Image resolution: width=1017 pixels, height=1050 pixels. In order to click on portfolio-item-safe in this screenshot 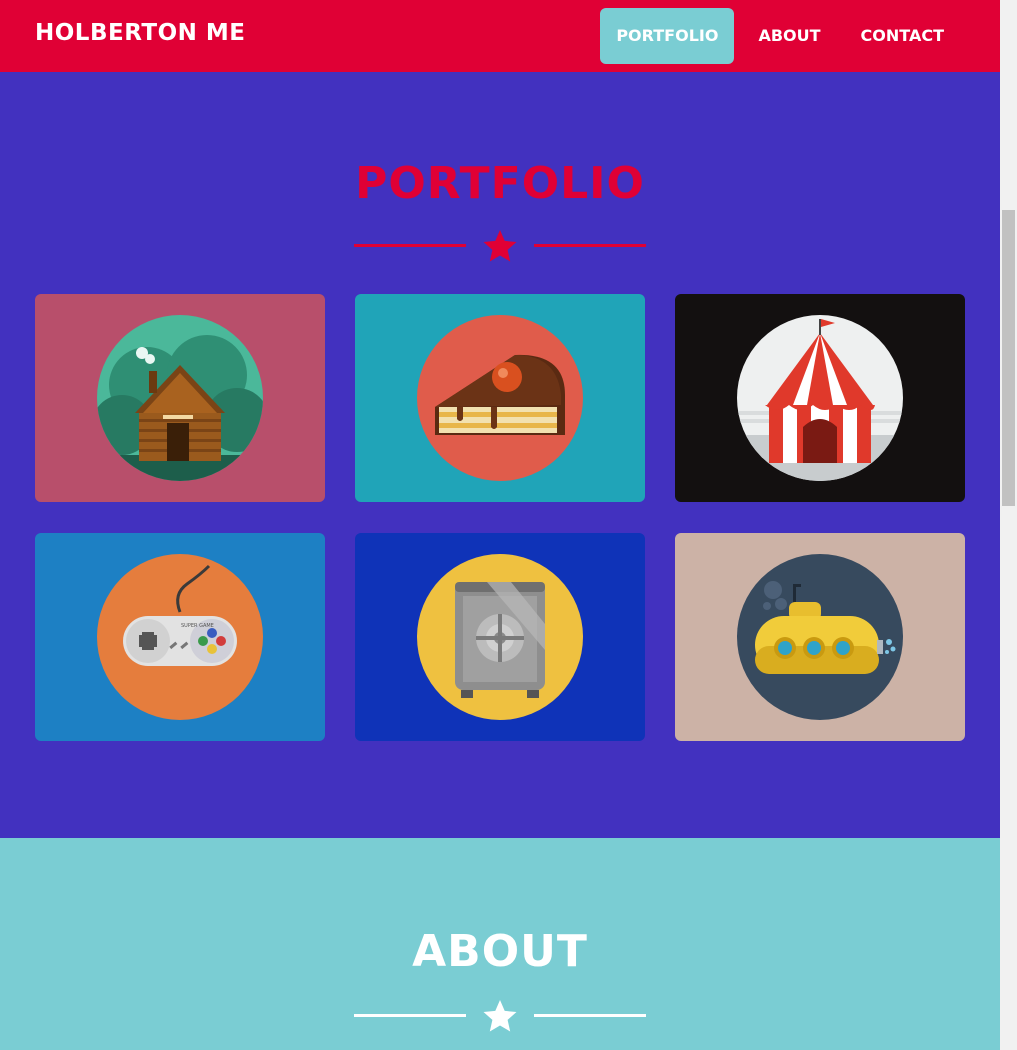, I will do `click(500, 637)`.